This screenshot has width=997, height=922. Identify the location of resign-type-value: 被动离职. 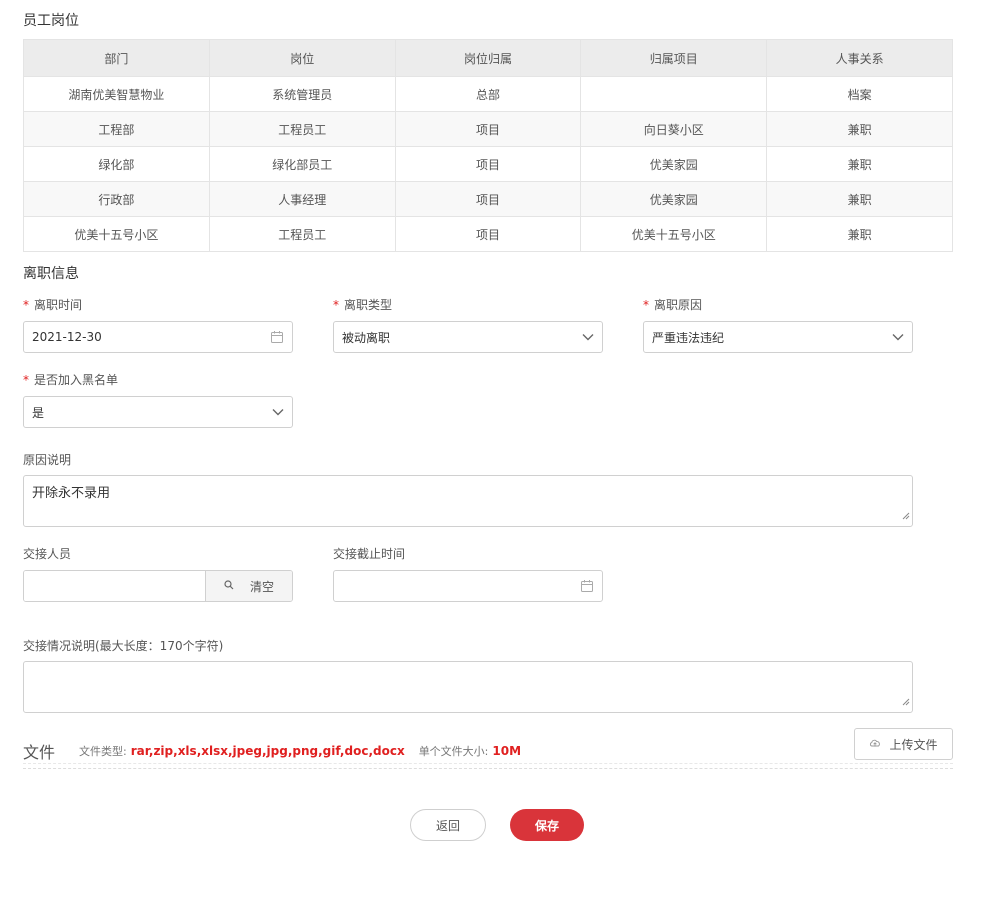
(366, 337).